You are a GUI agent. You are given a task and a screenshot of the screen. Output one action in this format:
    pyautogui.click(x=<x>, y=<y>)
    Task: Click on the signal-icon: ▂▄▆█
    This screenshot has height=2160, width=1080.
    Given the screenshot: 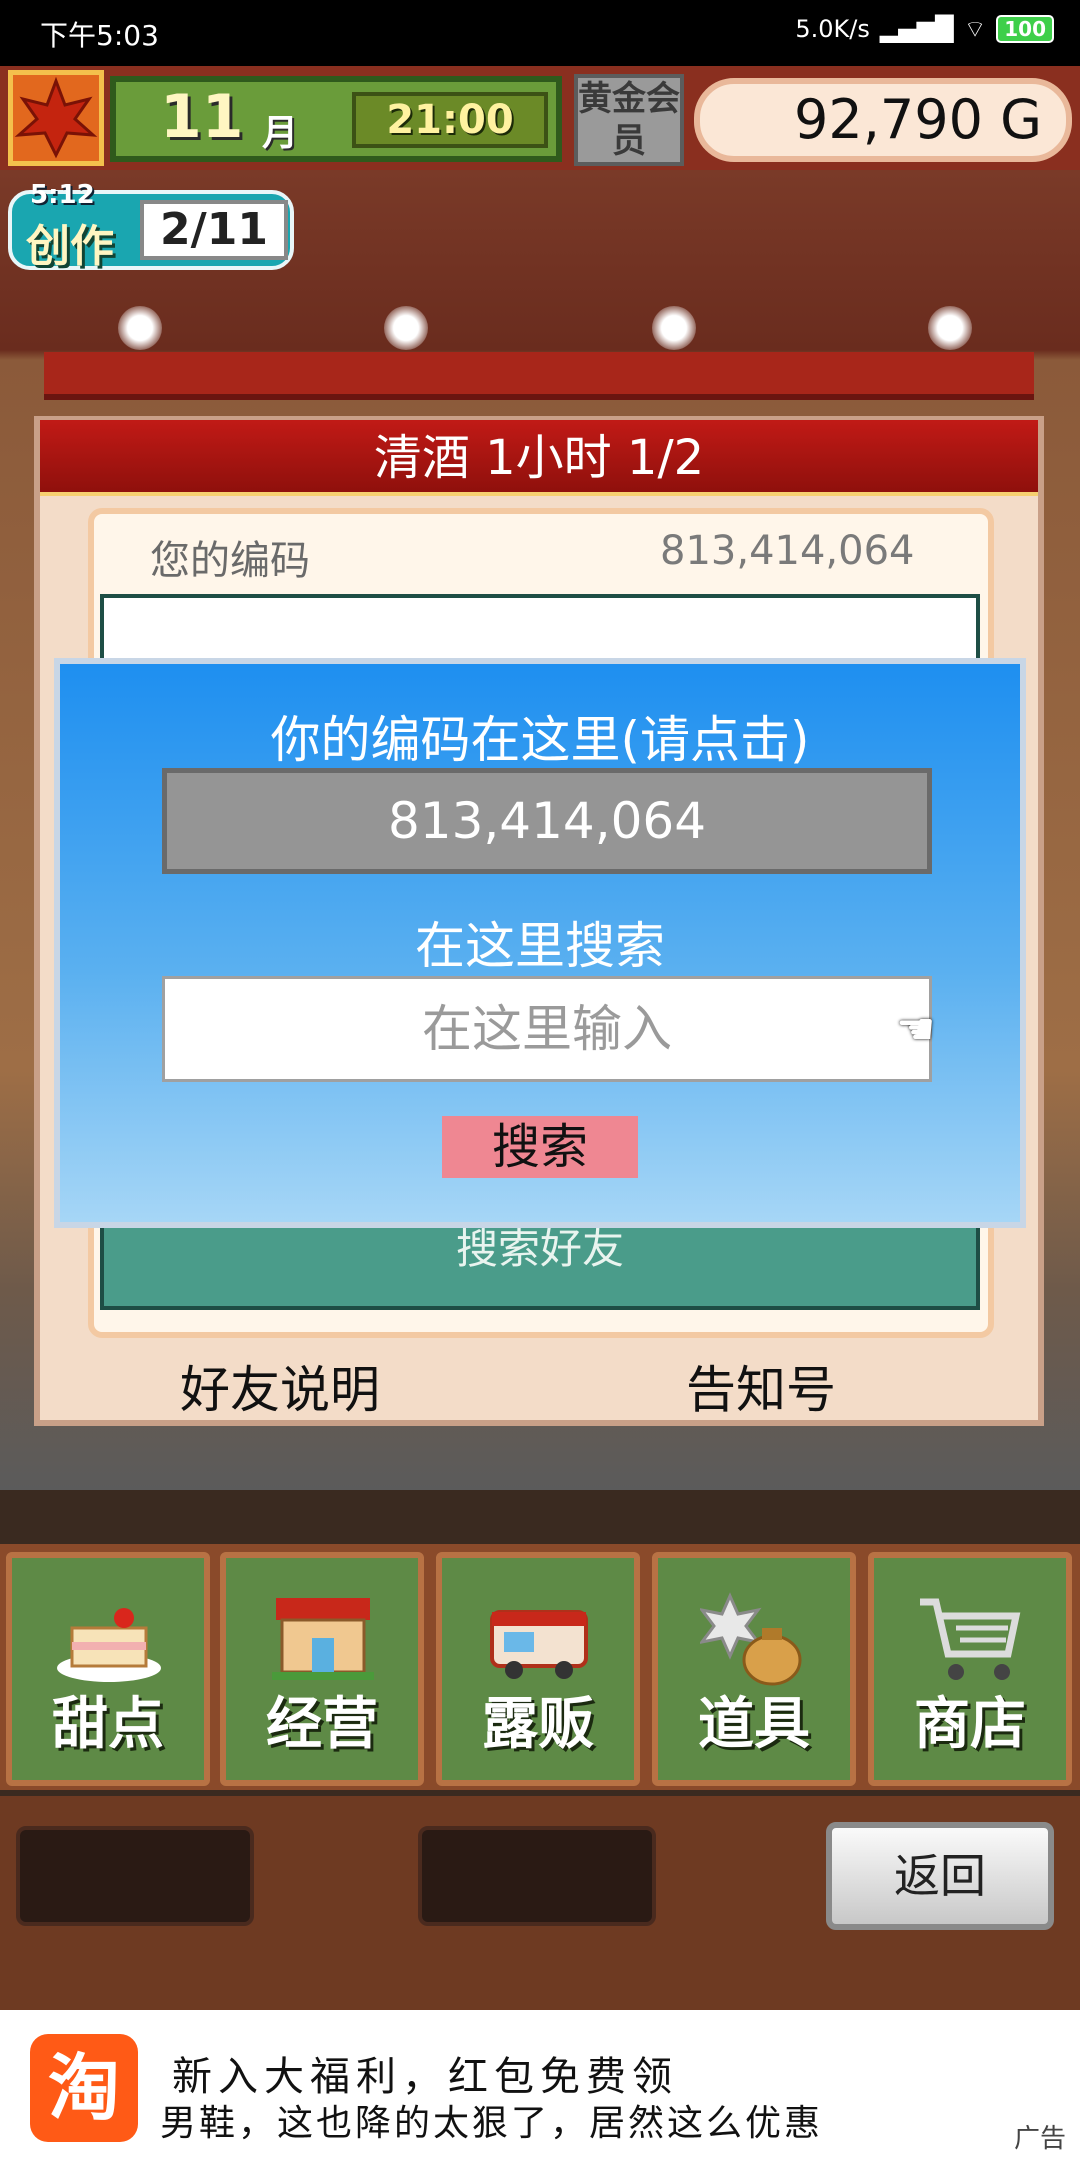 What is the action you would take?
    pyautogui.click(x=916, y=29)
    